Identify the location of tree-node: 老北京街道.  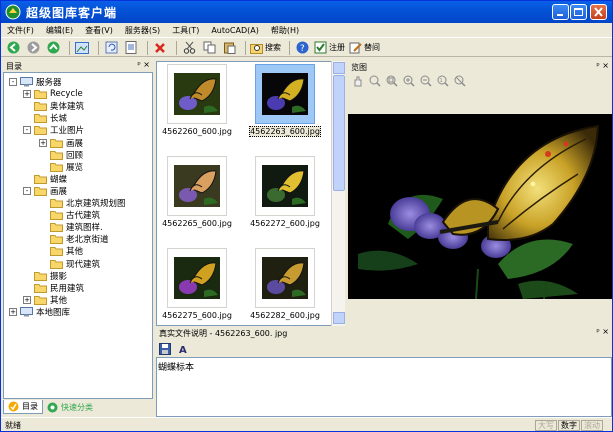
(79, 239).